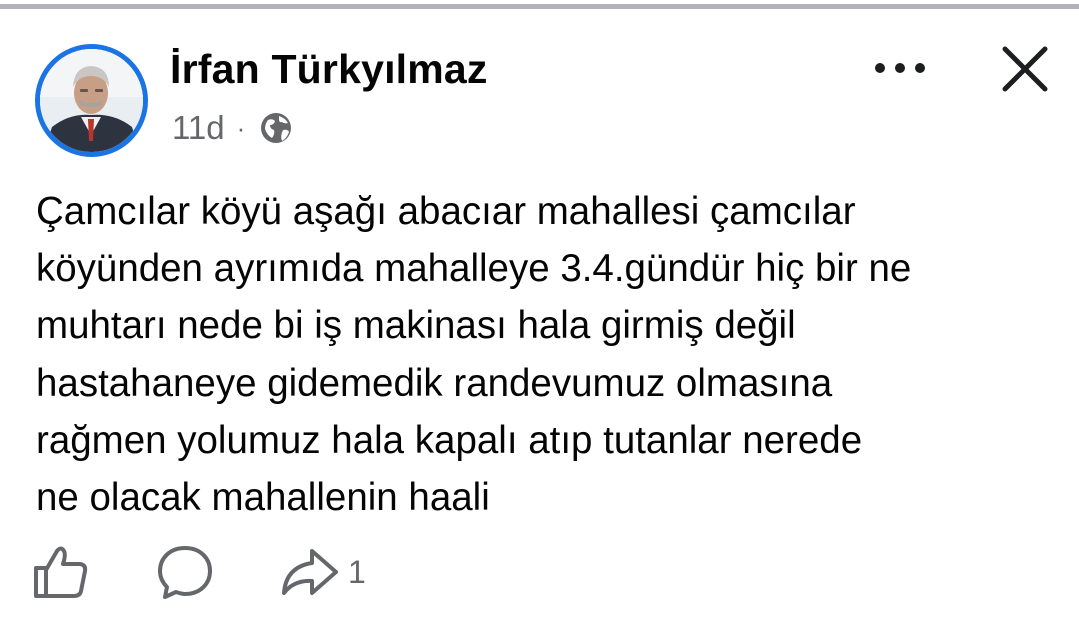  I want to click on action-bar: 1, so click(539, 575).